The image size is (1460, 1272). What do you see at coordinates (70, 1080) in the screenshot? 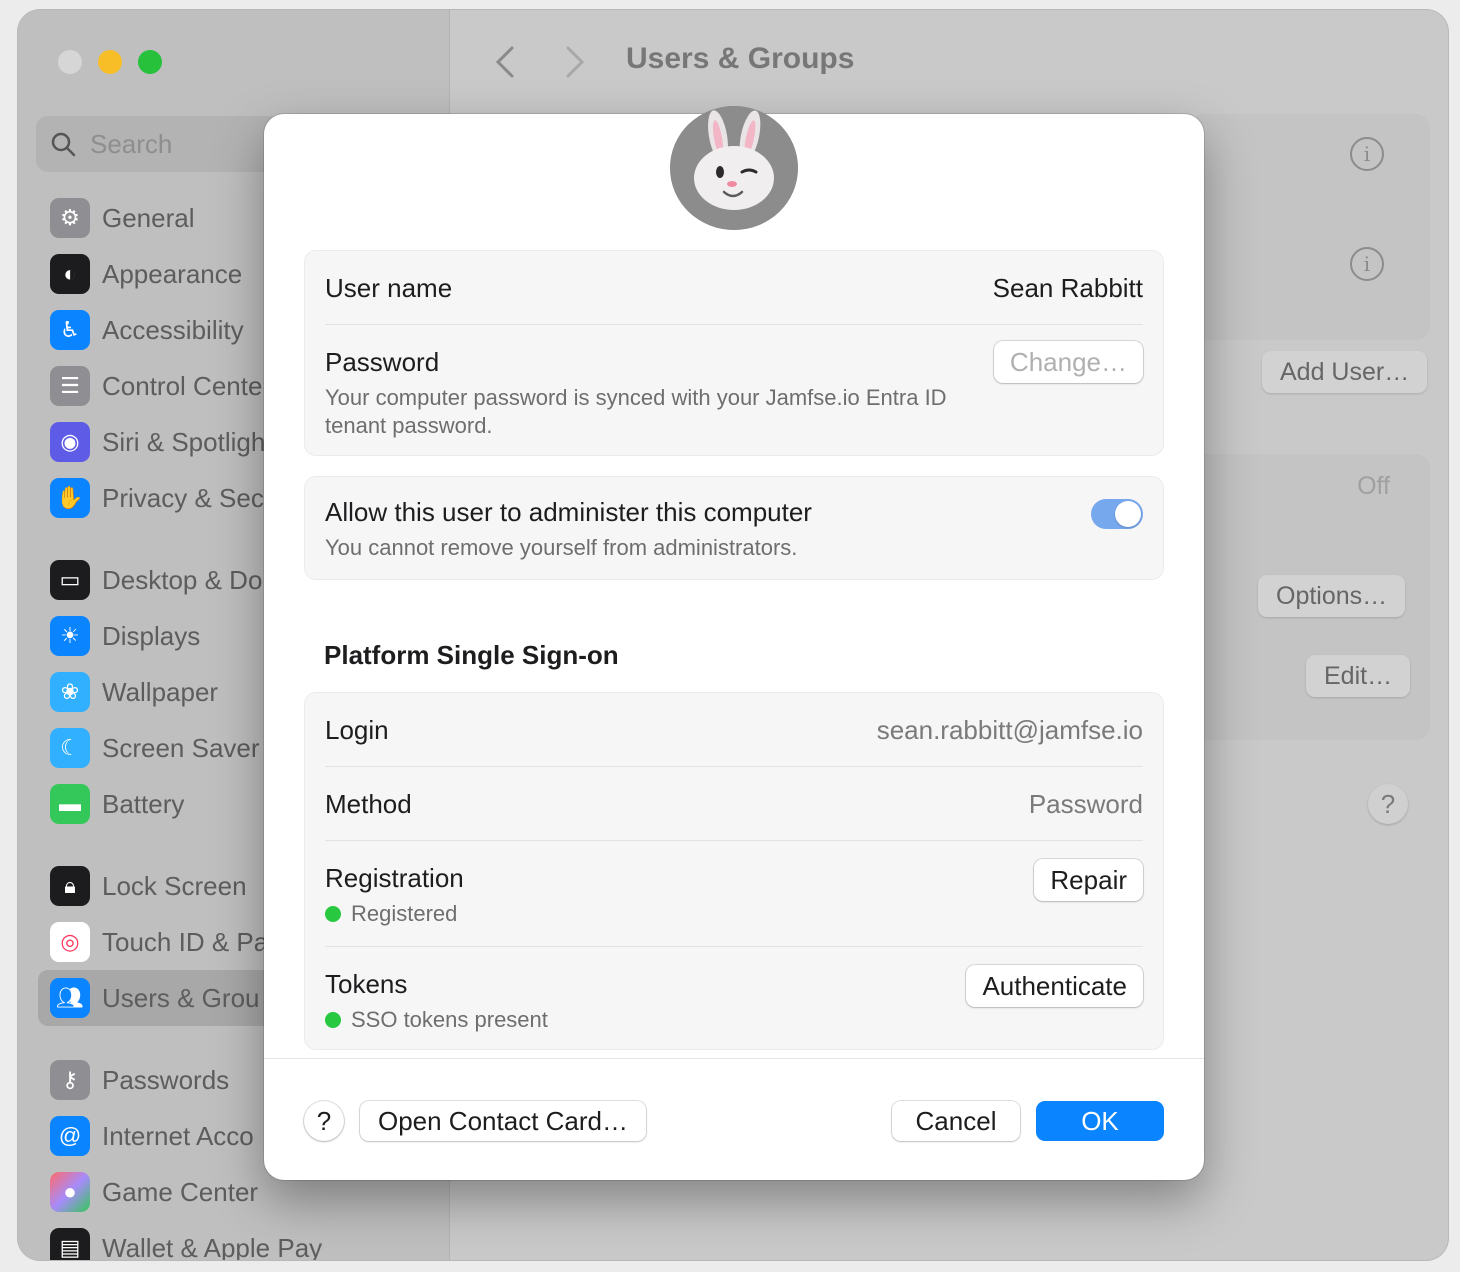
I see `key-icon: ⚷` at bounding box center [70, 1080].